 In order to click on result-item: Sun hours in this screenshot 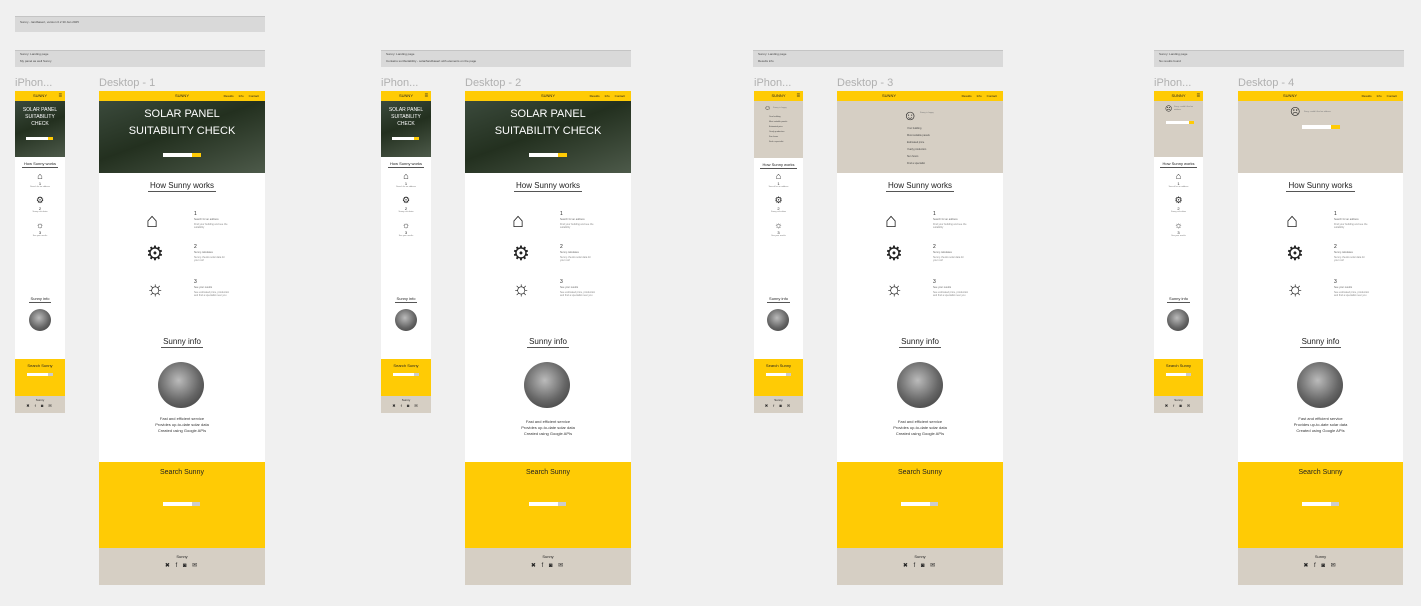, I will do `click(913, 156)`.